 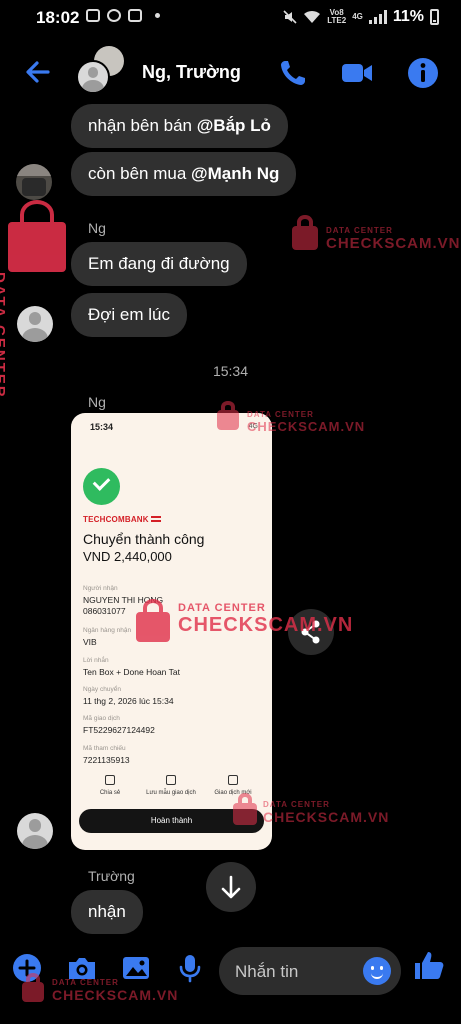 I want to click on emoji-icon, so click(x=377, y=971).